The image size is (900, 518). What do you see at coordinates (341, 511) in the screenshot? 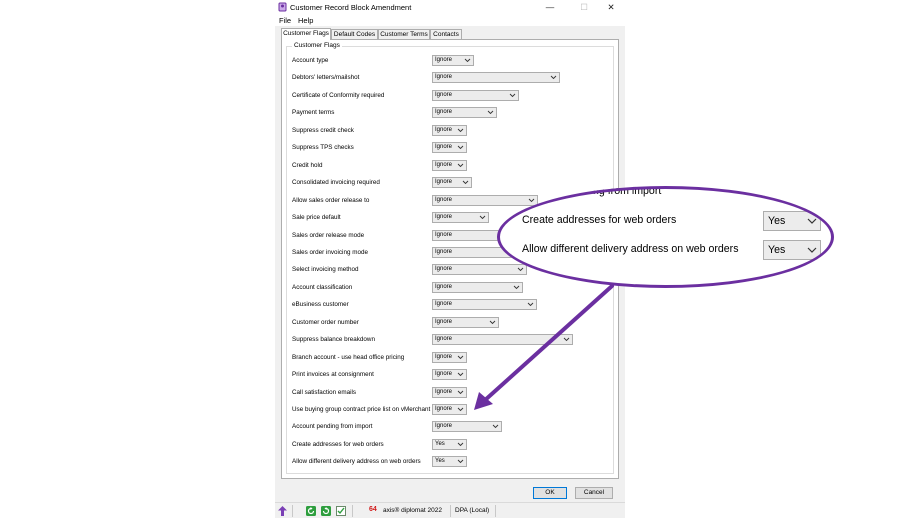
I see `checklist-icon` at bounding box center [341, 511].